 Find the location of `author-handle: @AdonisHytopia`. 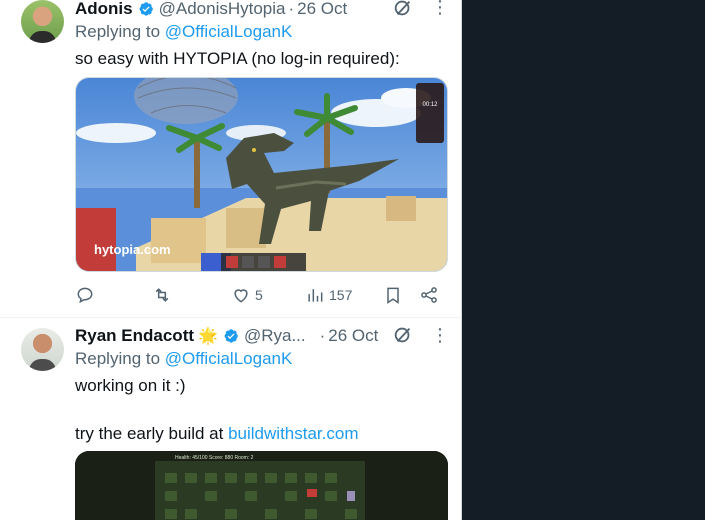

author-handle: @AdonisHytopia is located at coordinates (222, 9).